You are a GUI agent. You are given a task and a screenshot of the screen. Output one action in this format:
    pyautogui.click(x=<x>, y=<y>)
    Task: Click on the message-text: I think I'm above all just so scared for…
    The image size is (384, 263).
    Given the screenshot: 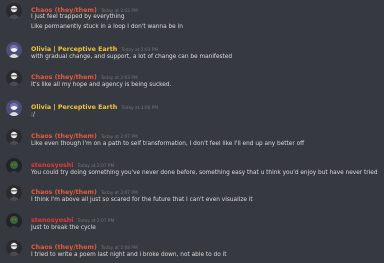 What is the action you would take?
    pyautogui.click(x=142, y=200)
    